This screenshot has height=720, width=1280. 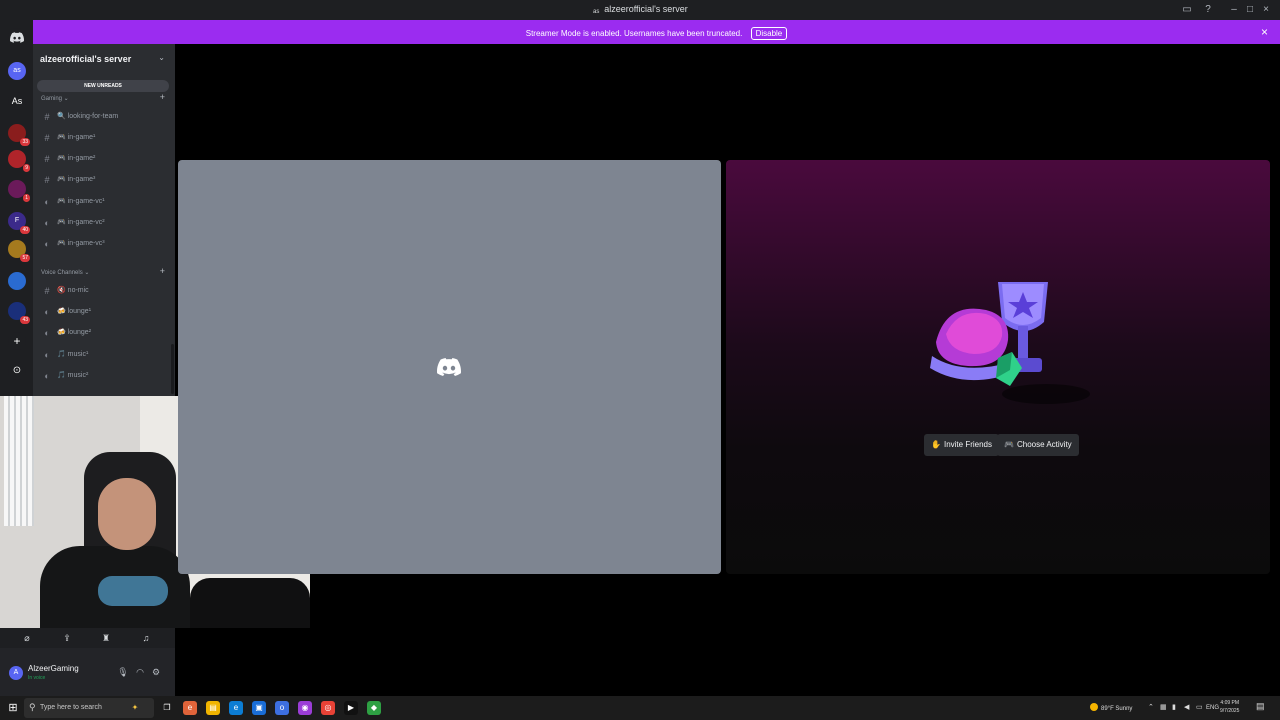 What do you see at coordinates (61, 354) in the screenshot?
I see `channel-emoji: 🎵` at bounding box center [61, 354].